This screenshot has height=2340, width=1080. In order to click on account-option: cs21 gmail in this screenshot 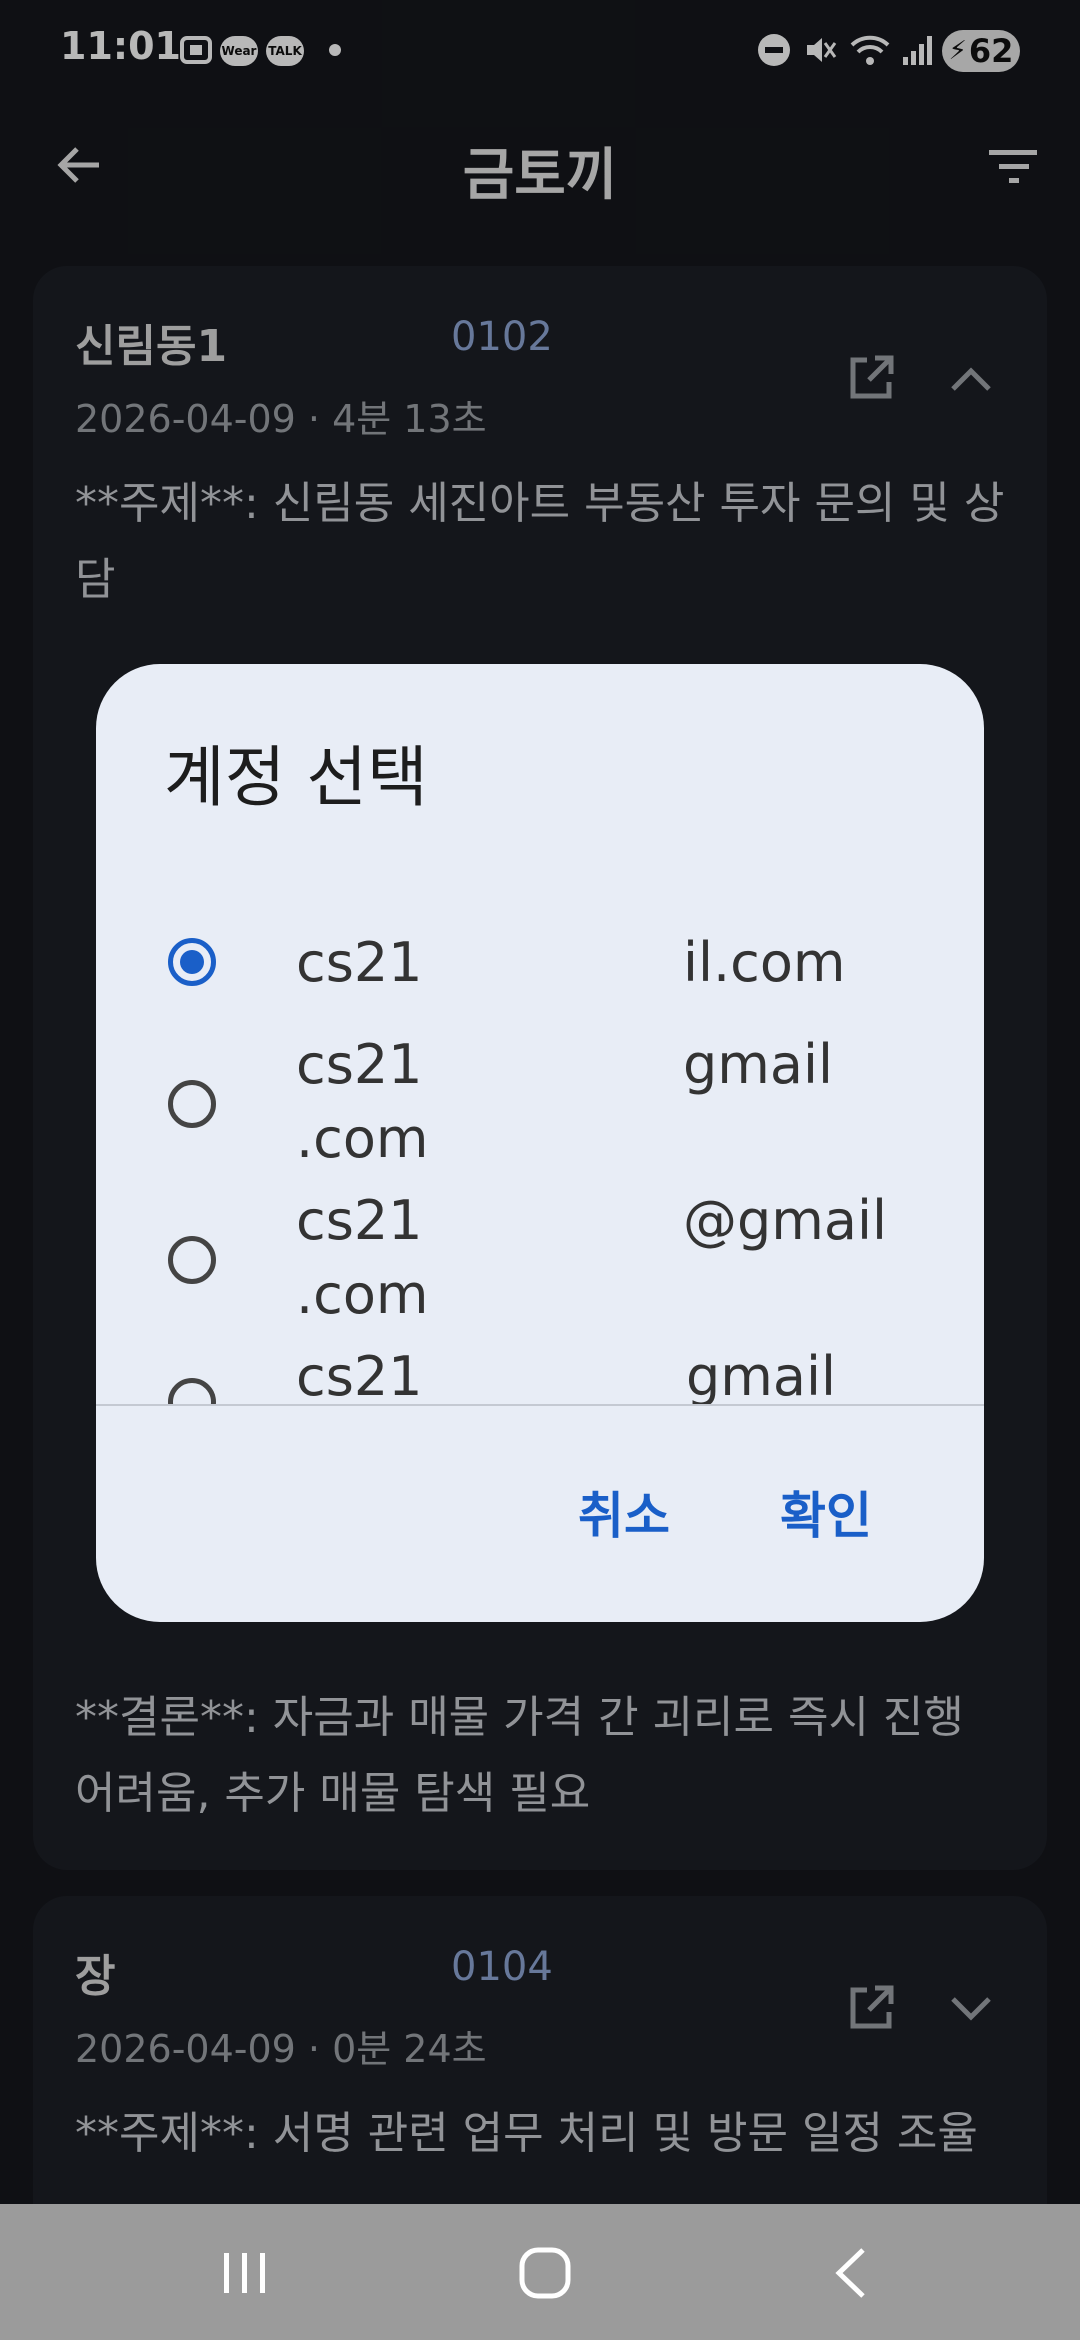, I will do `click(540, 1372)`.